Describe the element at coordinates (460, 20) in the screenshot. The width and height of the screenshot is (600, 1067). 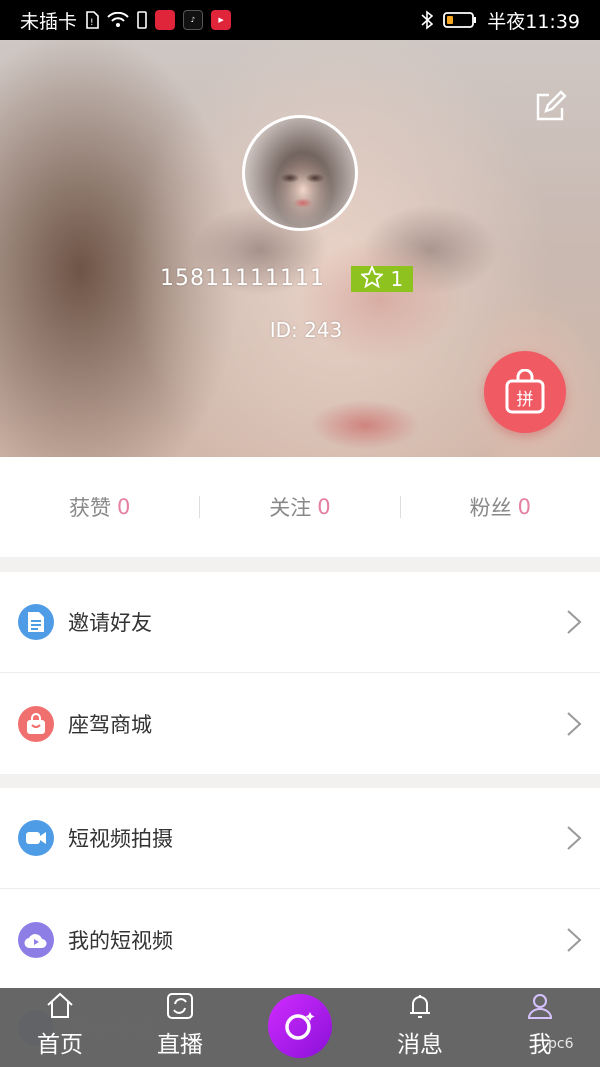
I see `battery-icon` at that location.